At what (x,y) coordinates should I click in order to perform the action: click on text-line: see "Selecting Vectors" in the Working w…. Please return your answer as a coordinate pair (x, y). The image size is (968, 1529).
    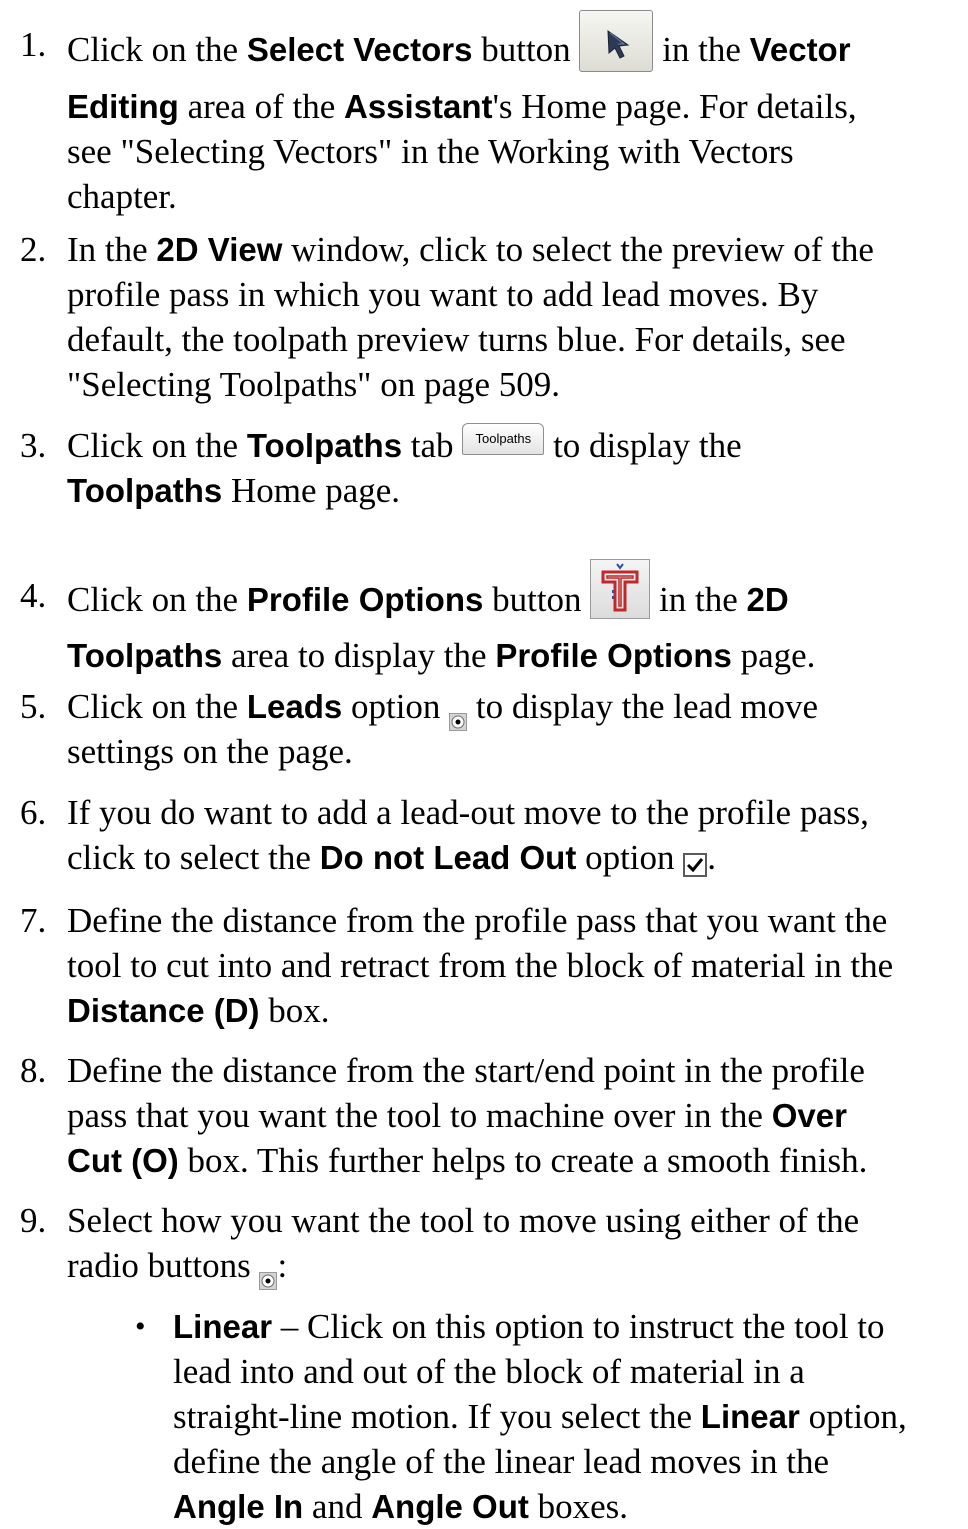
    Looking at the image, I should click on (430, 151).